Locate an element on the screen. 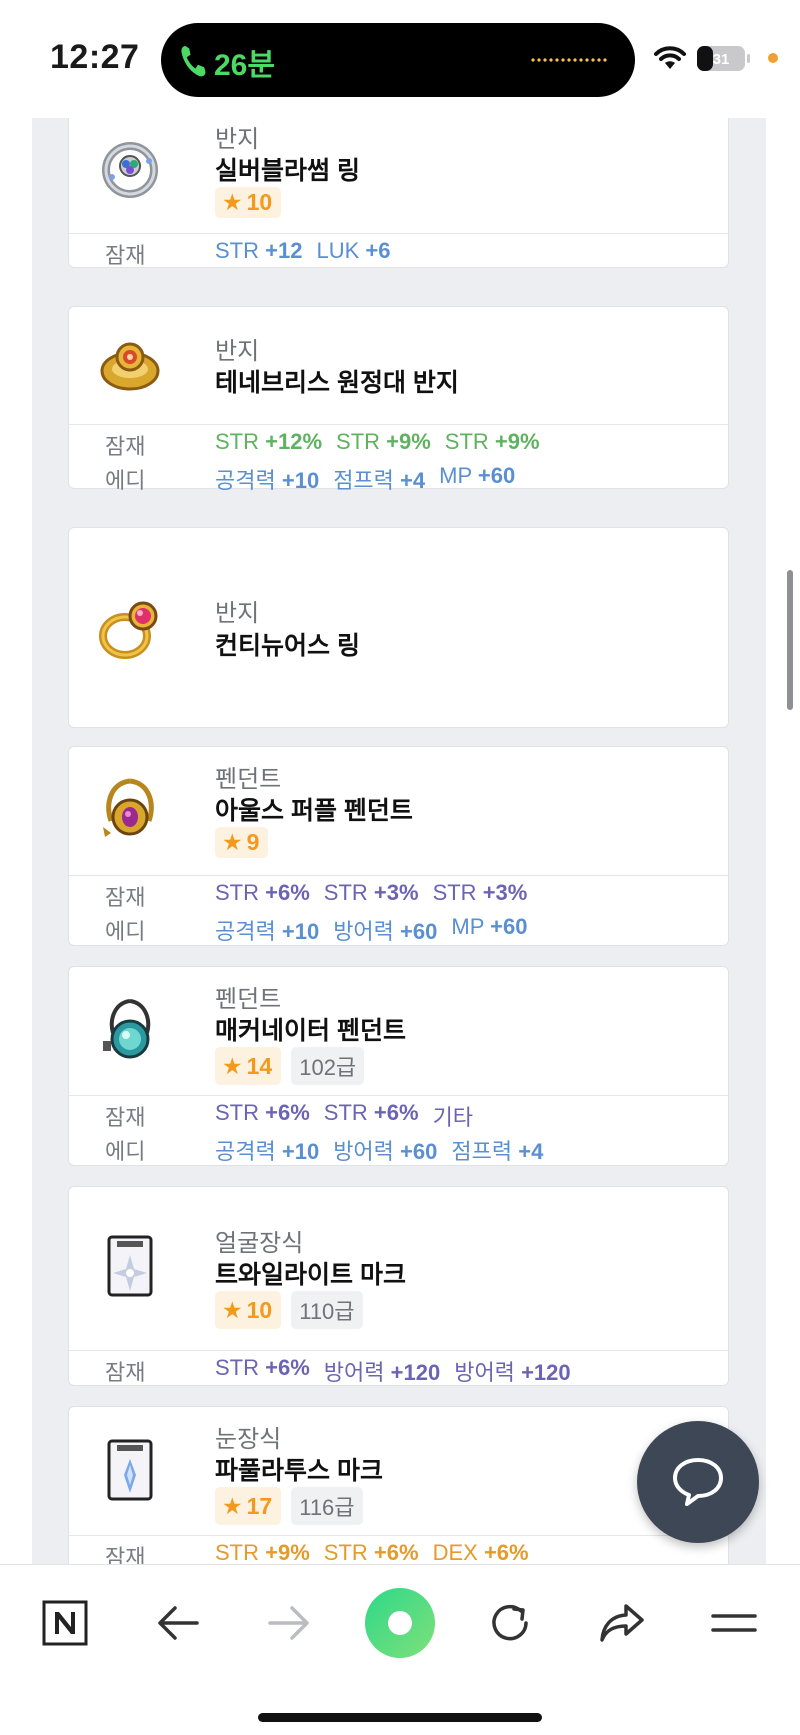  item-name: 컨티뉴어스 링 is located at coordinates (287, 644).